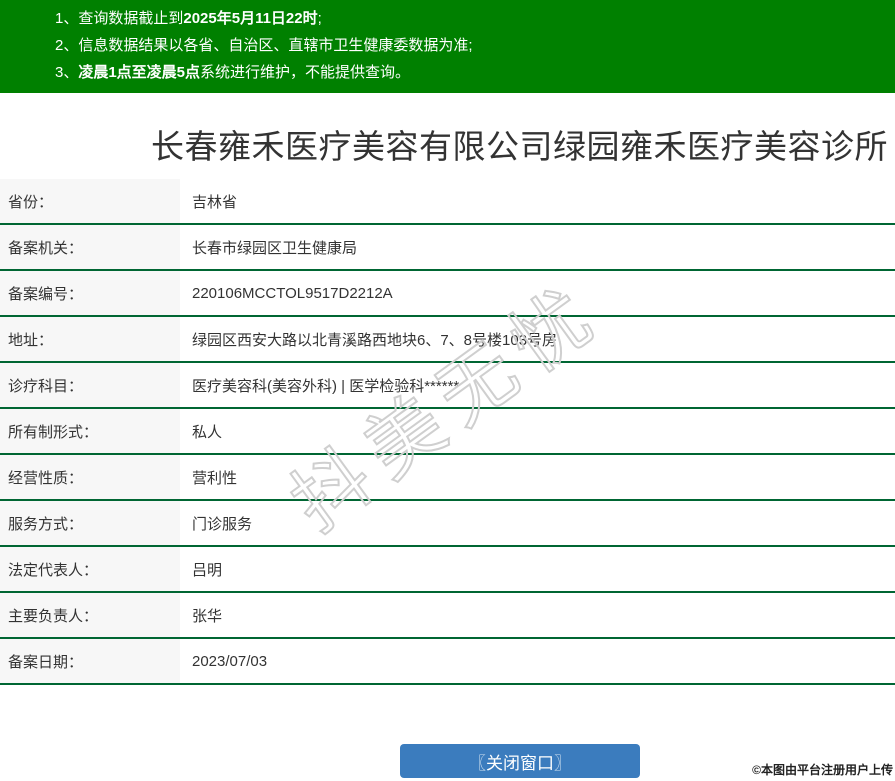  Describe the element at coordinates (519, 146) in the screenshot. I see `page-title: 长春雍禾医疗美容有限公司绿园雍禾医疗美容诊所` at that location.